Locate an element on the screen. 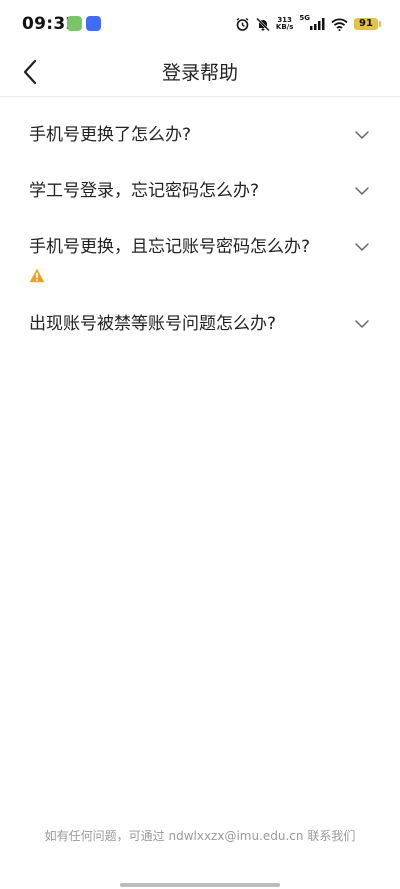  warning-icon is located at coordinates (37, 275).